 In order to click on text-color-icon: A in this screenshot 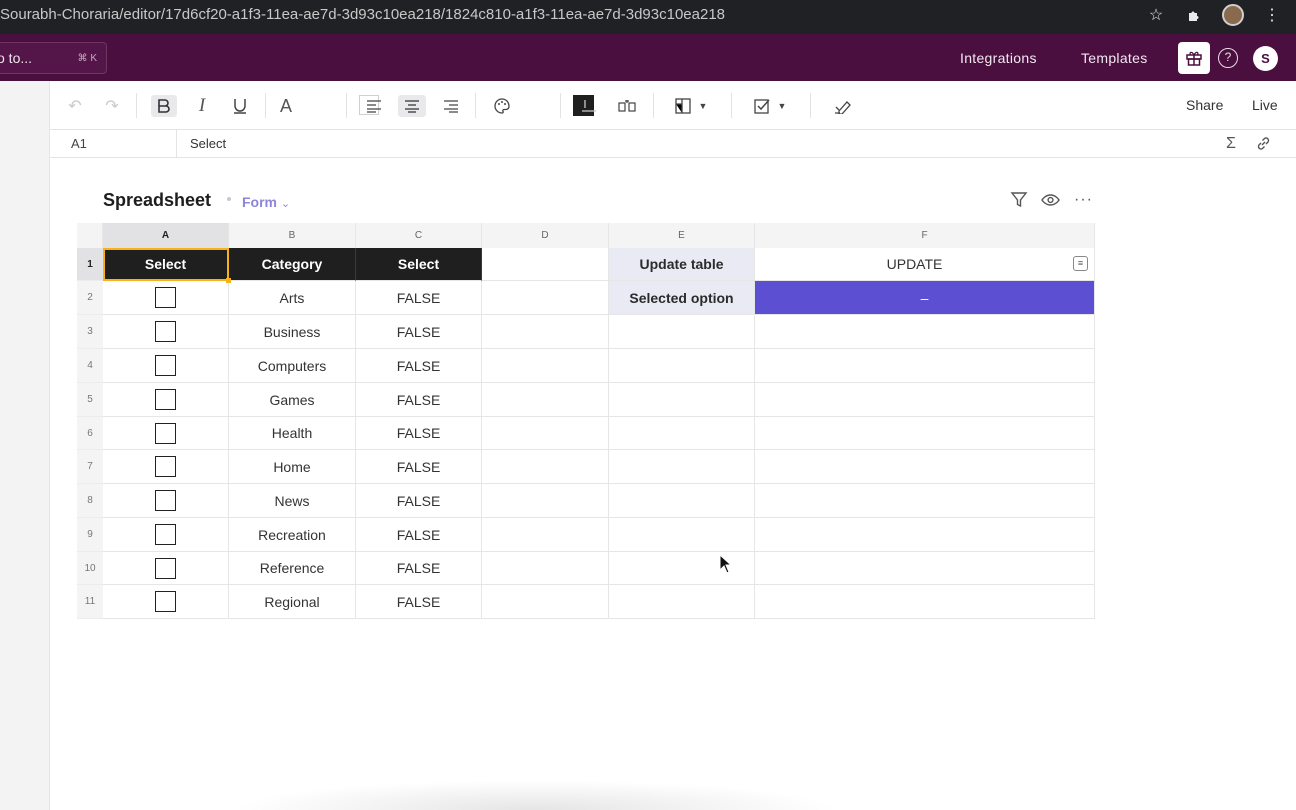, I will do `click(286, 106)`.